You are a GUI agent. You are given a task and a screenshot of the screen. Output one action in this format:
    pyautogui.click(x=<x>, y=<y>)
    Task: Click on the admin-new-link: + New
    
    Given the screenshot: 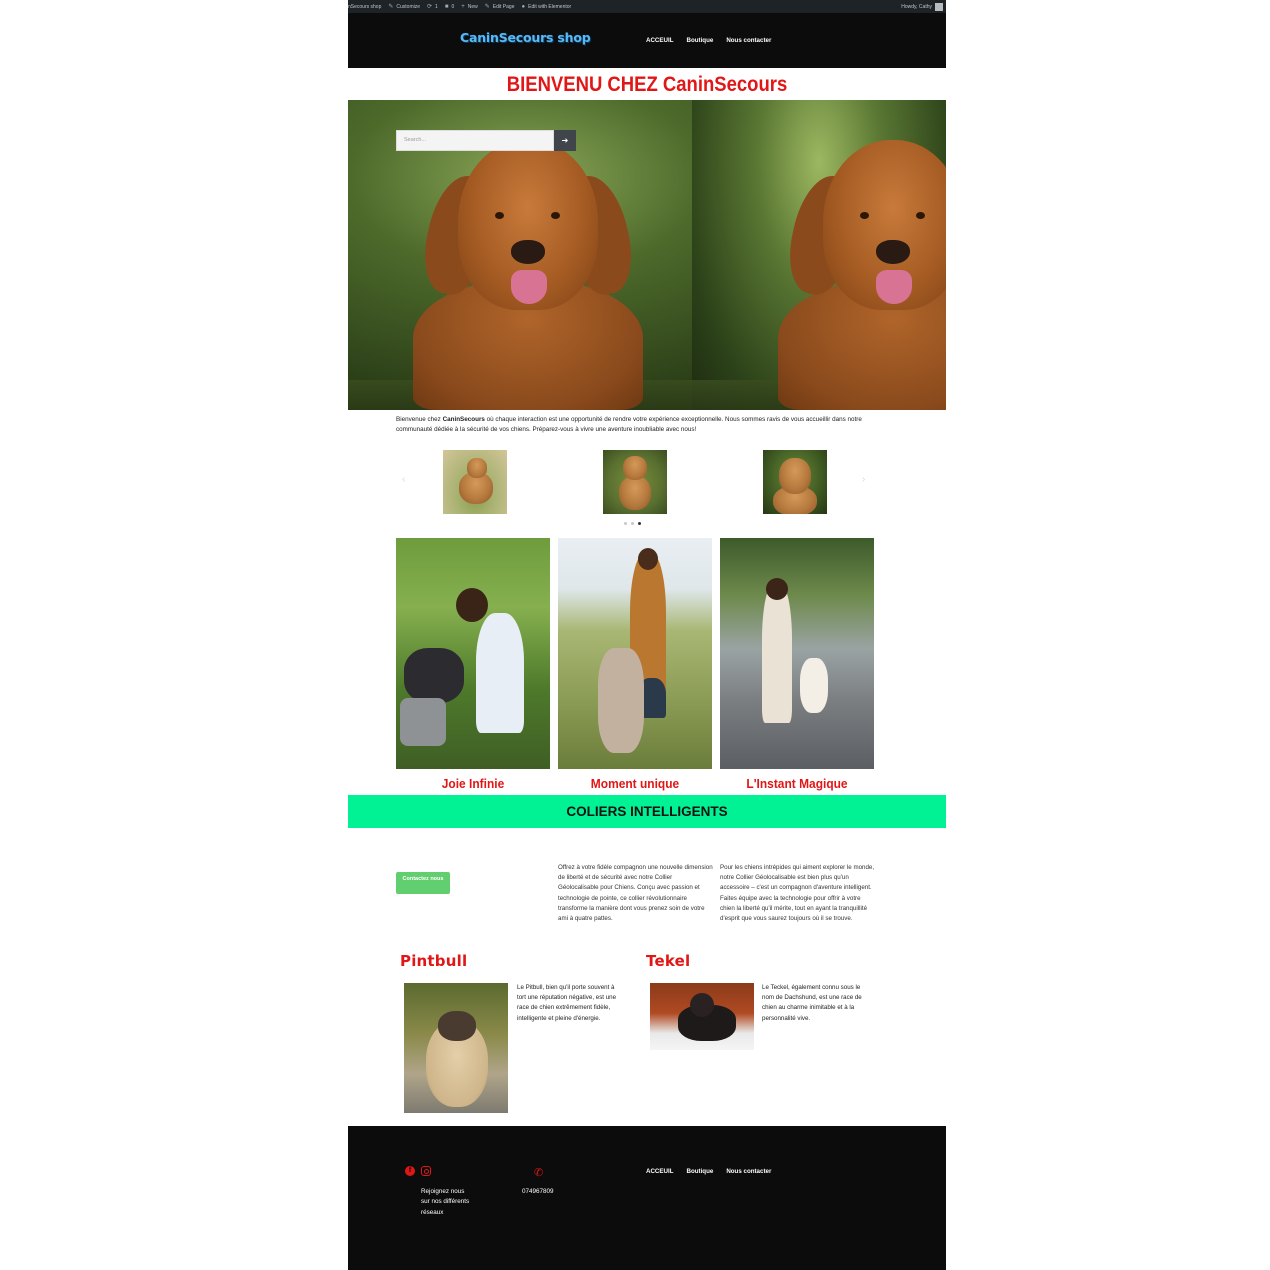 What is the action you would take?
    pyautogui.click(x=469, y=7)
    